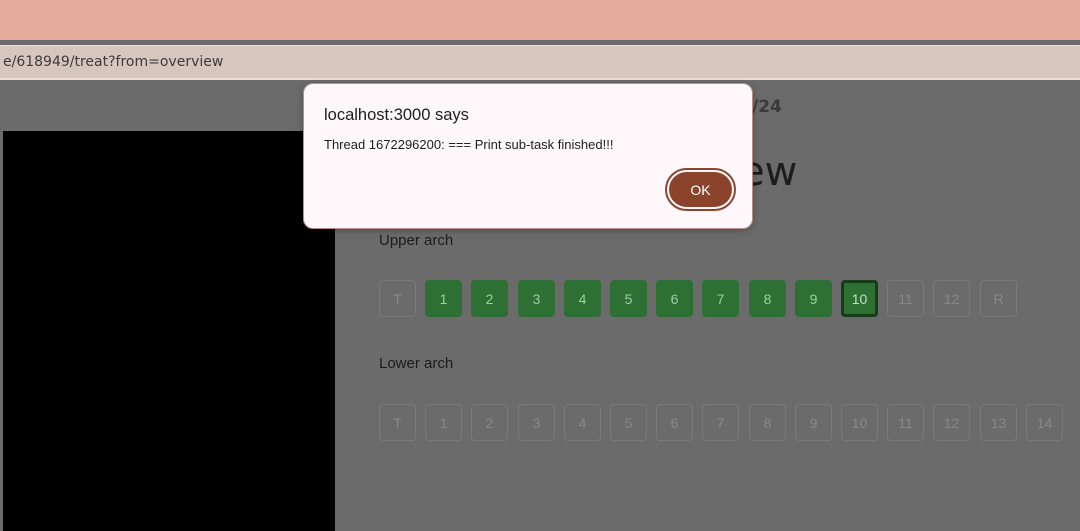  I want to click on upper-arch-step-8: 8, so click(767, 298).